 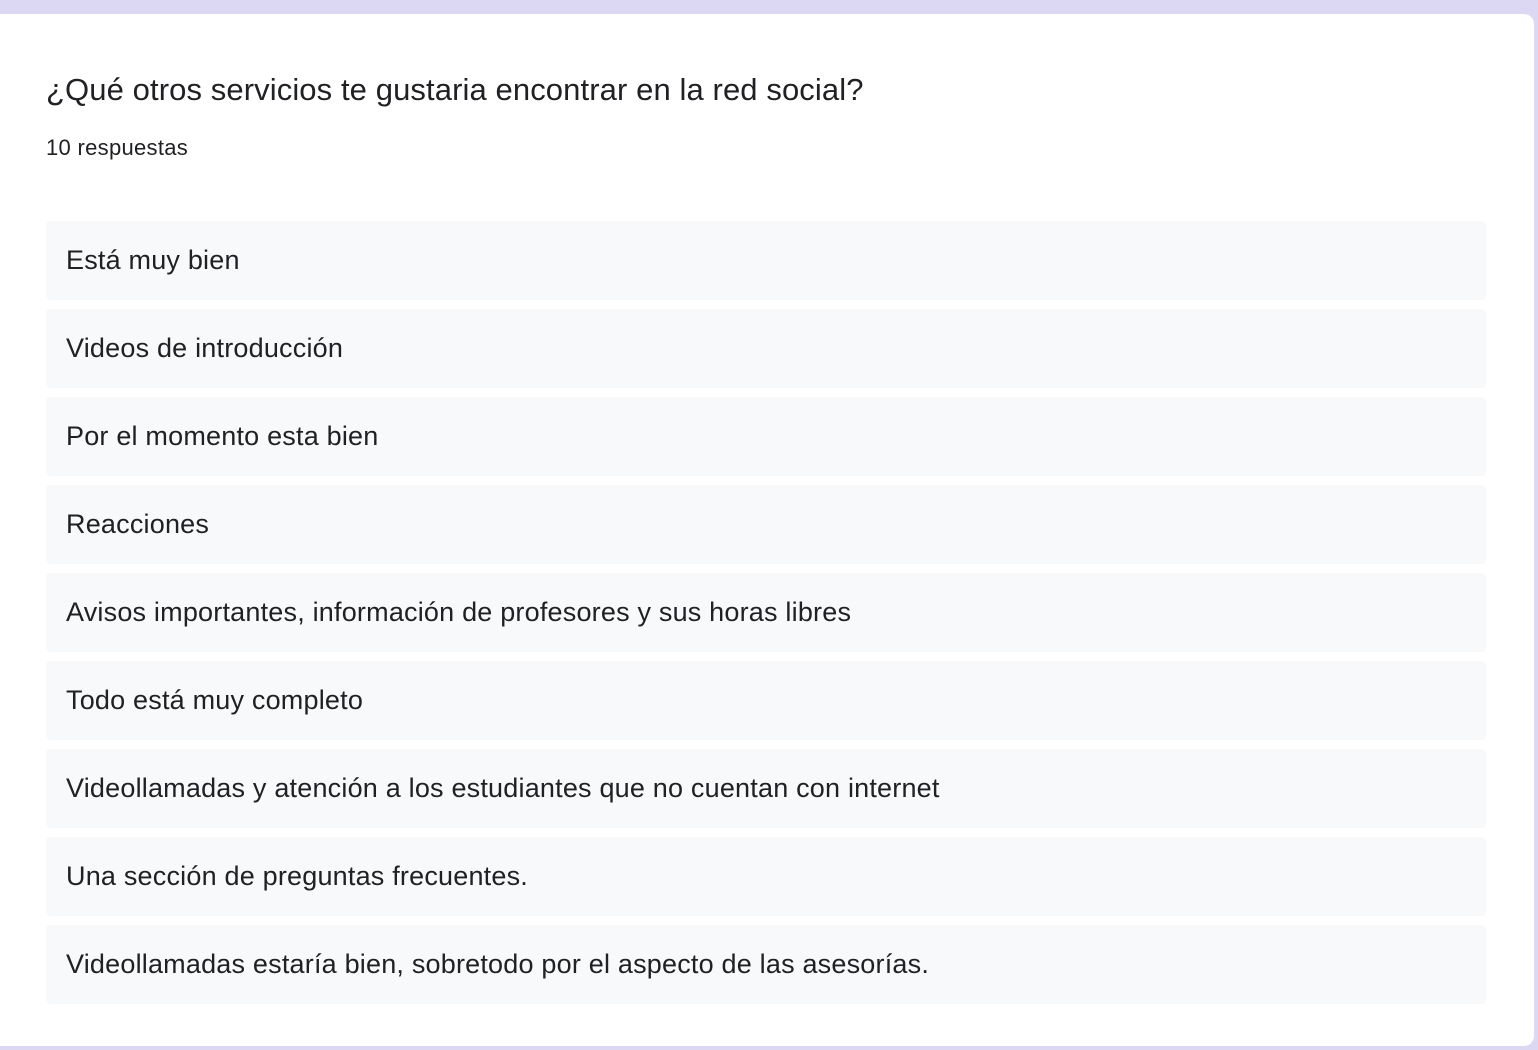 What do you see at coordinates (766, 260) in the screenshot?
I see `response-item: Está muy bien` at bounding box center [766, 260].